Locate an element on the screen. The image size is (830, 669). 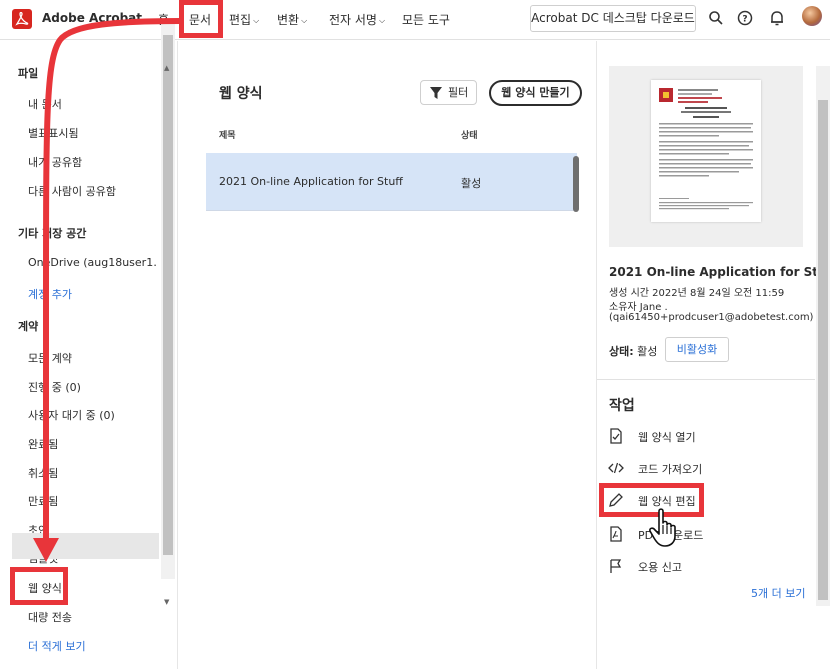
annotation-arrow is located at coordinates (108, 290).